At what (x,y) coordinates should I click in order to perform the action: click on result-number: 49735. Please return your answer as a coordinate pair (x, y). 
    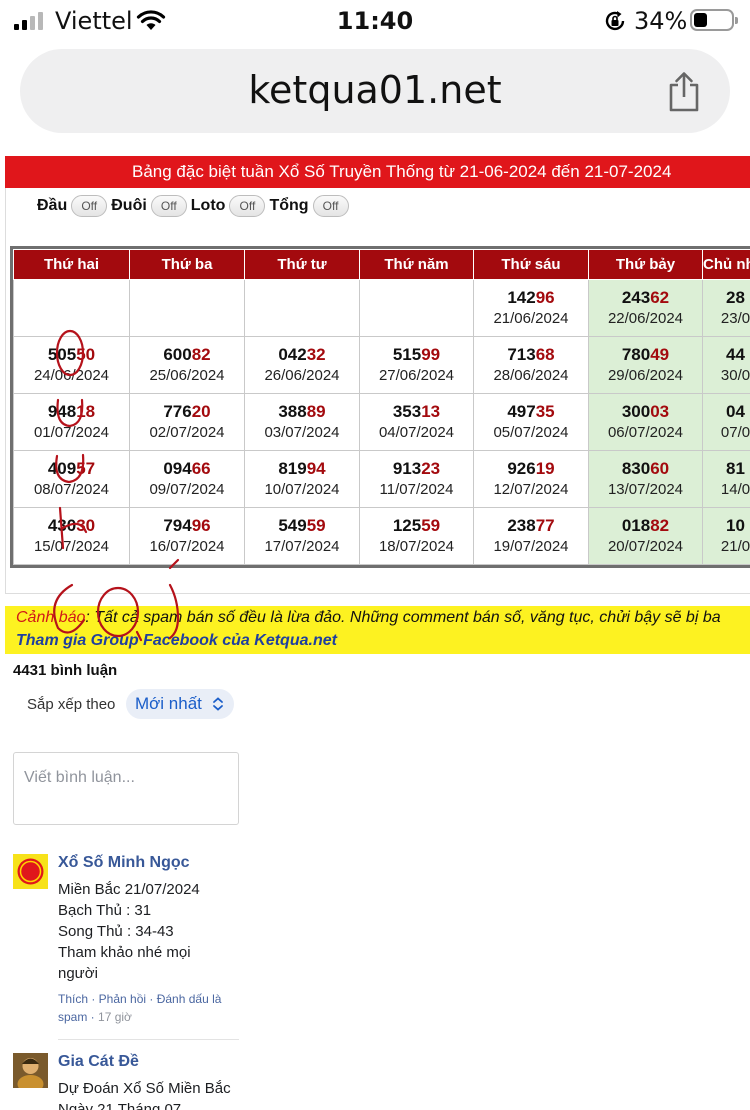
    Looking at the image, I should click on (531, 412).